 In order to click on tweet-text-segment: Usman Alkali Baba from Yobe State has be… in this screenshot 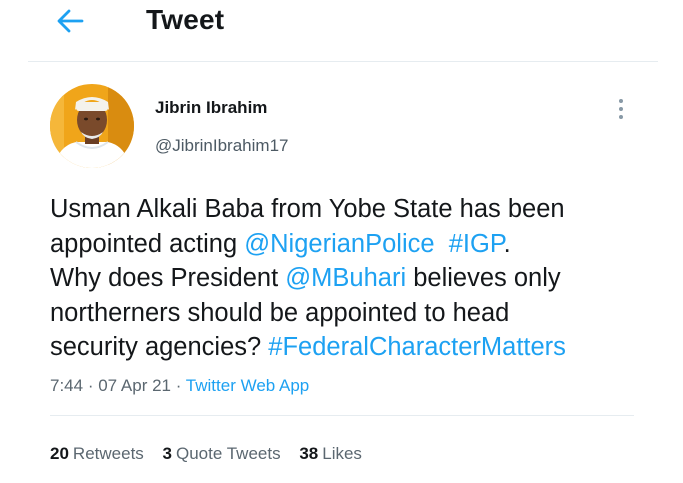, I will do `click(307, 209)`.